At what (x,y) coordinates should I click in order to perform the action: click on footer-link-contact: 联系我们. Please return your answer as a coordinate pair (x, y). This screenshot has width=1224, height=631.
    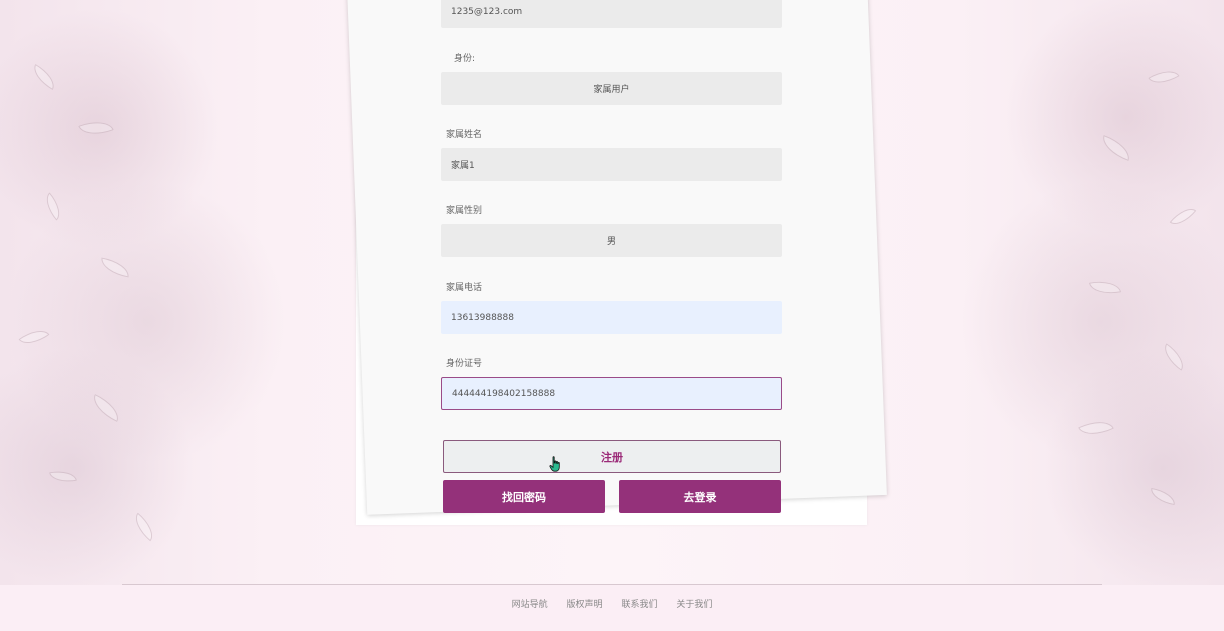
    Looking at the image, I should click on (639, 603).